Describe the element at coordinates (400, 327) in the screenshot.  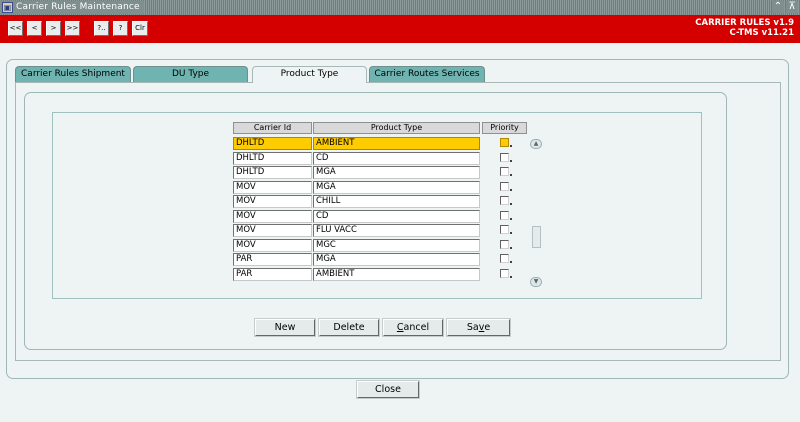
I see `cancel-mnemonic: C` at that location.